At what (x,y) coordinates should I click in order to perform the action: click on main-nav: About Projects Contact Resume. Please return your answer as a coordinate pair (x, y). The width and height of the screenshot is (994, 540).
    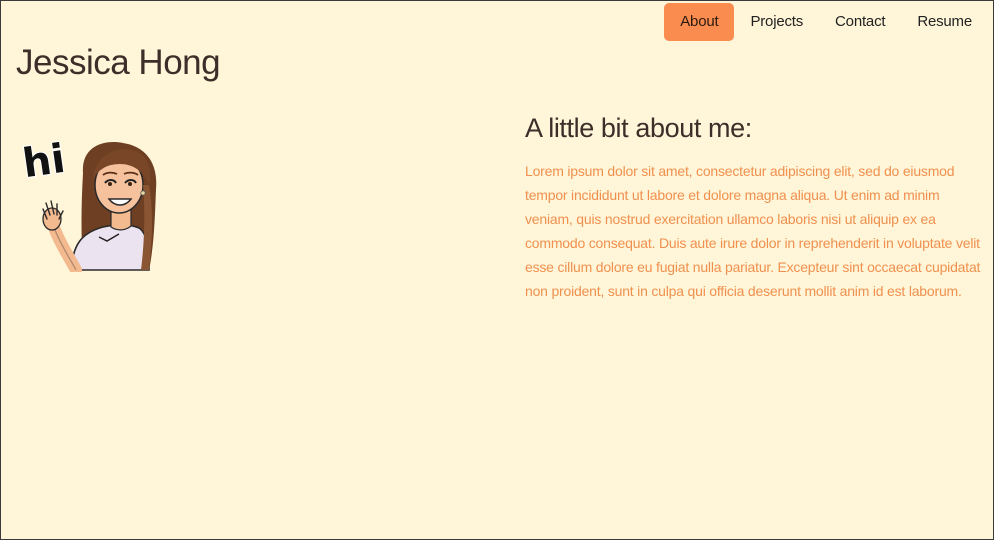
    Looking at the image, I should click on (826, 22).